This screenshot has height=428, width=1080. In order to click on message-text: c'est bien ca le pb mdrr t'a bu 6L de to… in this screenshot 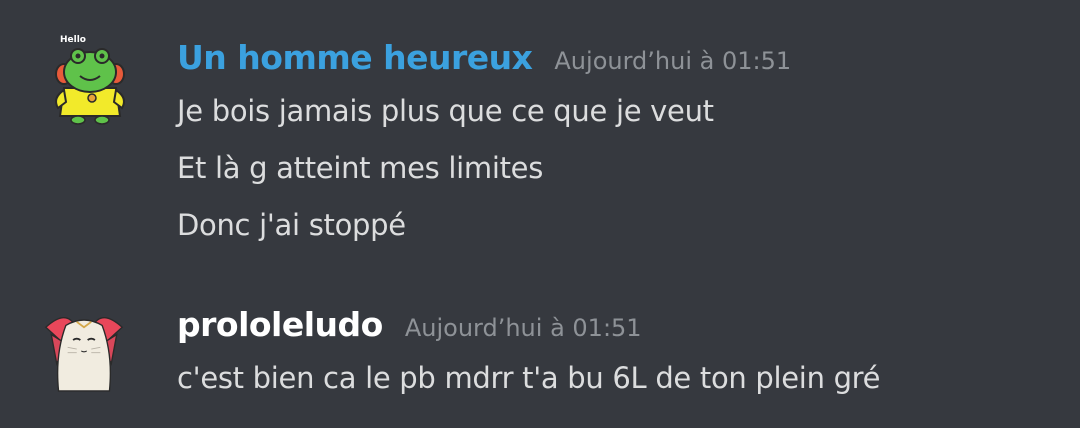, I will do `click(529, 378)`.